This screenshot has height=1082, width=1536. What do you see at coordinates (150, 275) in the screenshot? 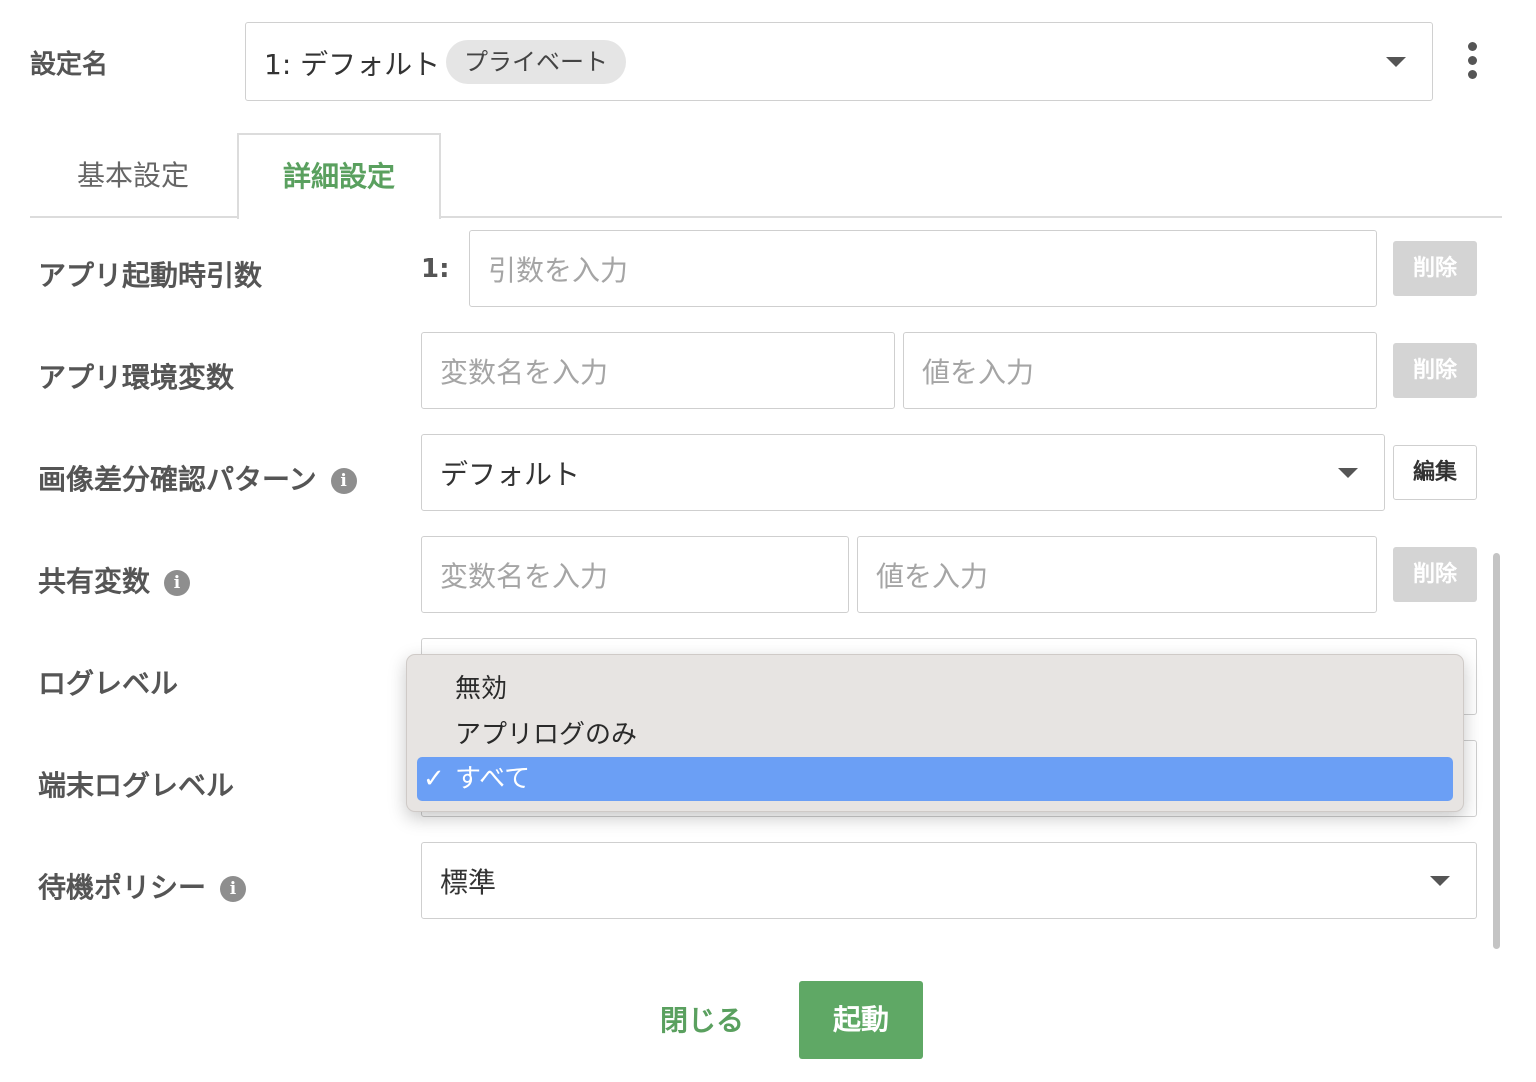
I see `app-args-label: アプリ起動時引数` at bounding box center [150, 275].